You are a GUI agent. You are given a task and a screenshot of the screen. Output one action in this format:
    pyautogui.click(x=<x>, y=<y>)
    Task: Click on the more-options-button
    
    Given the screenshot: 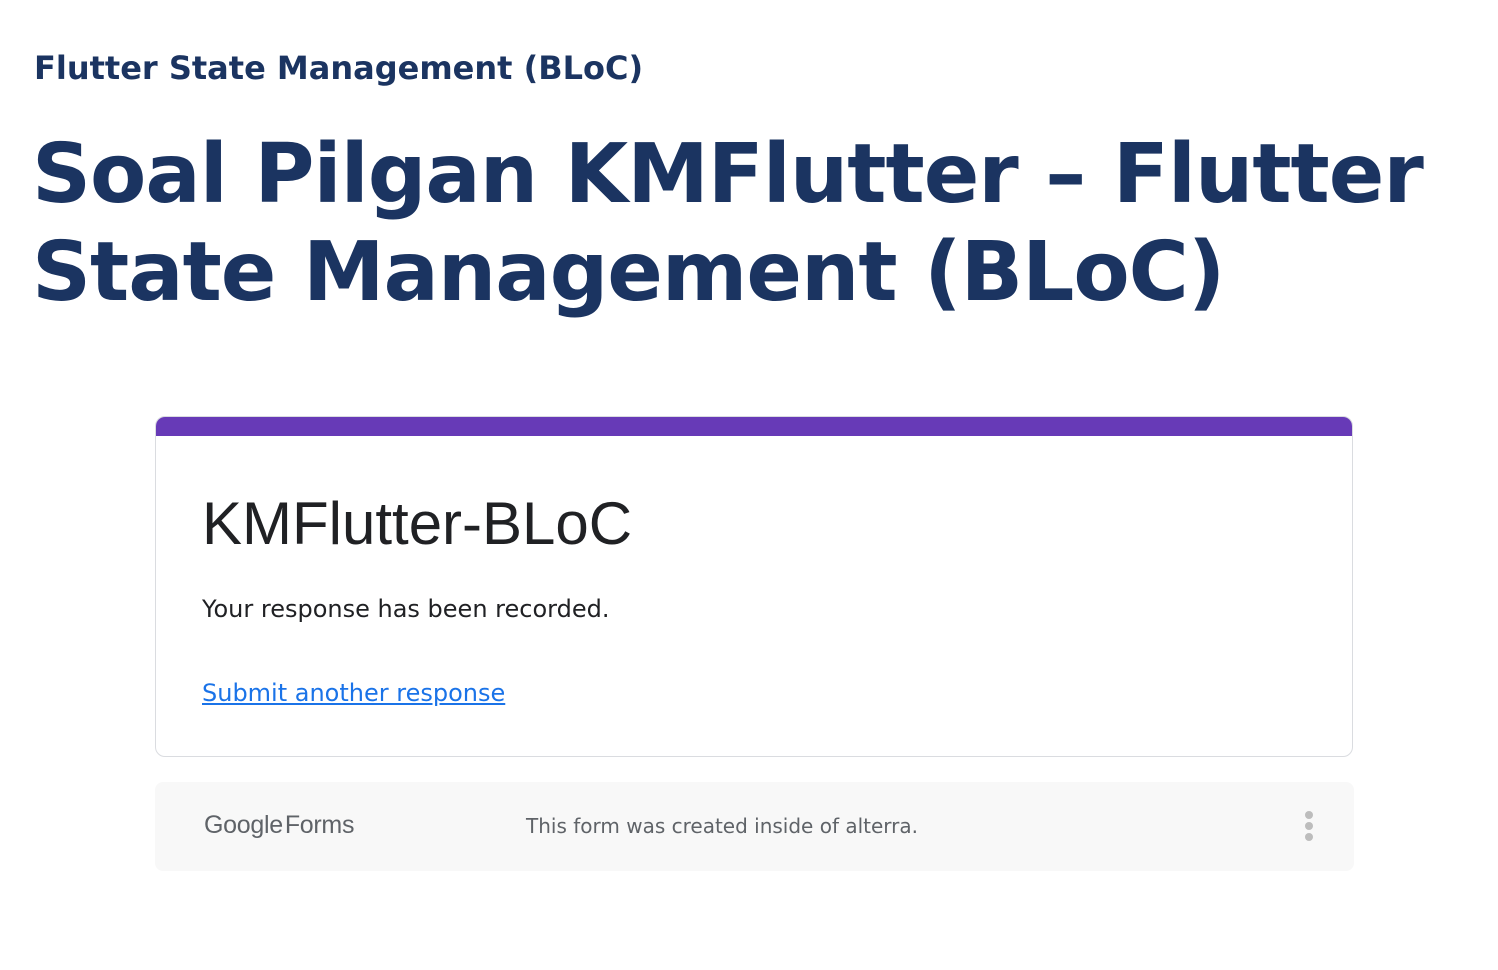 What is the action you would take?
    pyautogui.click(x=1309, y=826)
    